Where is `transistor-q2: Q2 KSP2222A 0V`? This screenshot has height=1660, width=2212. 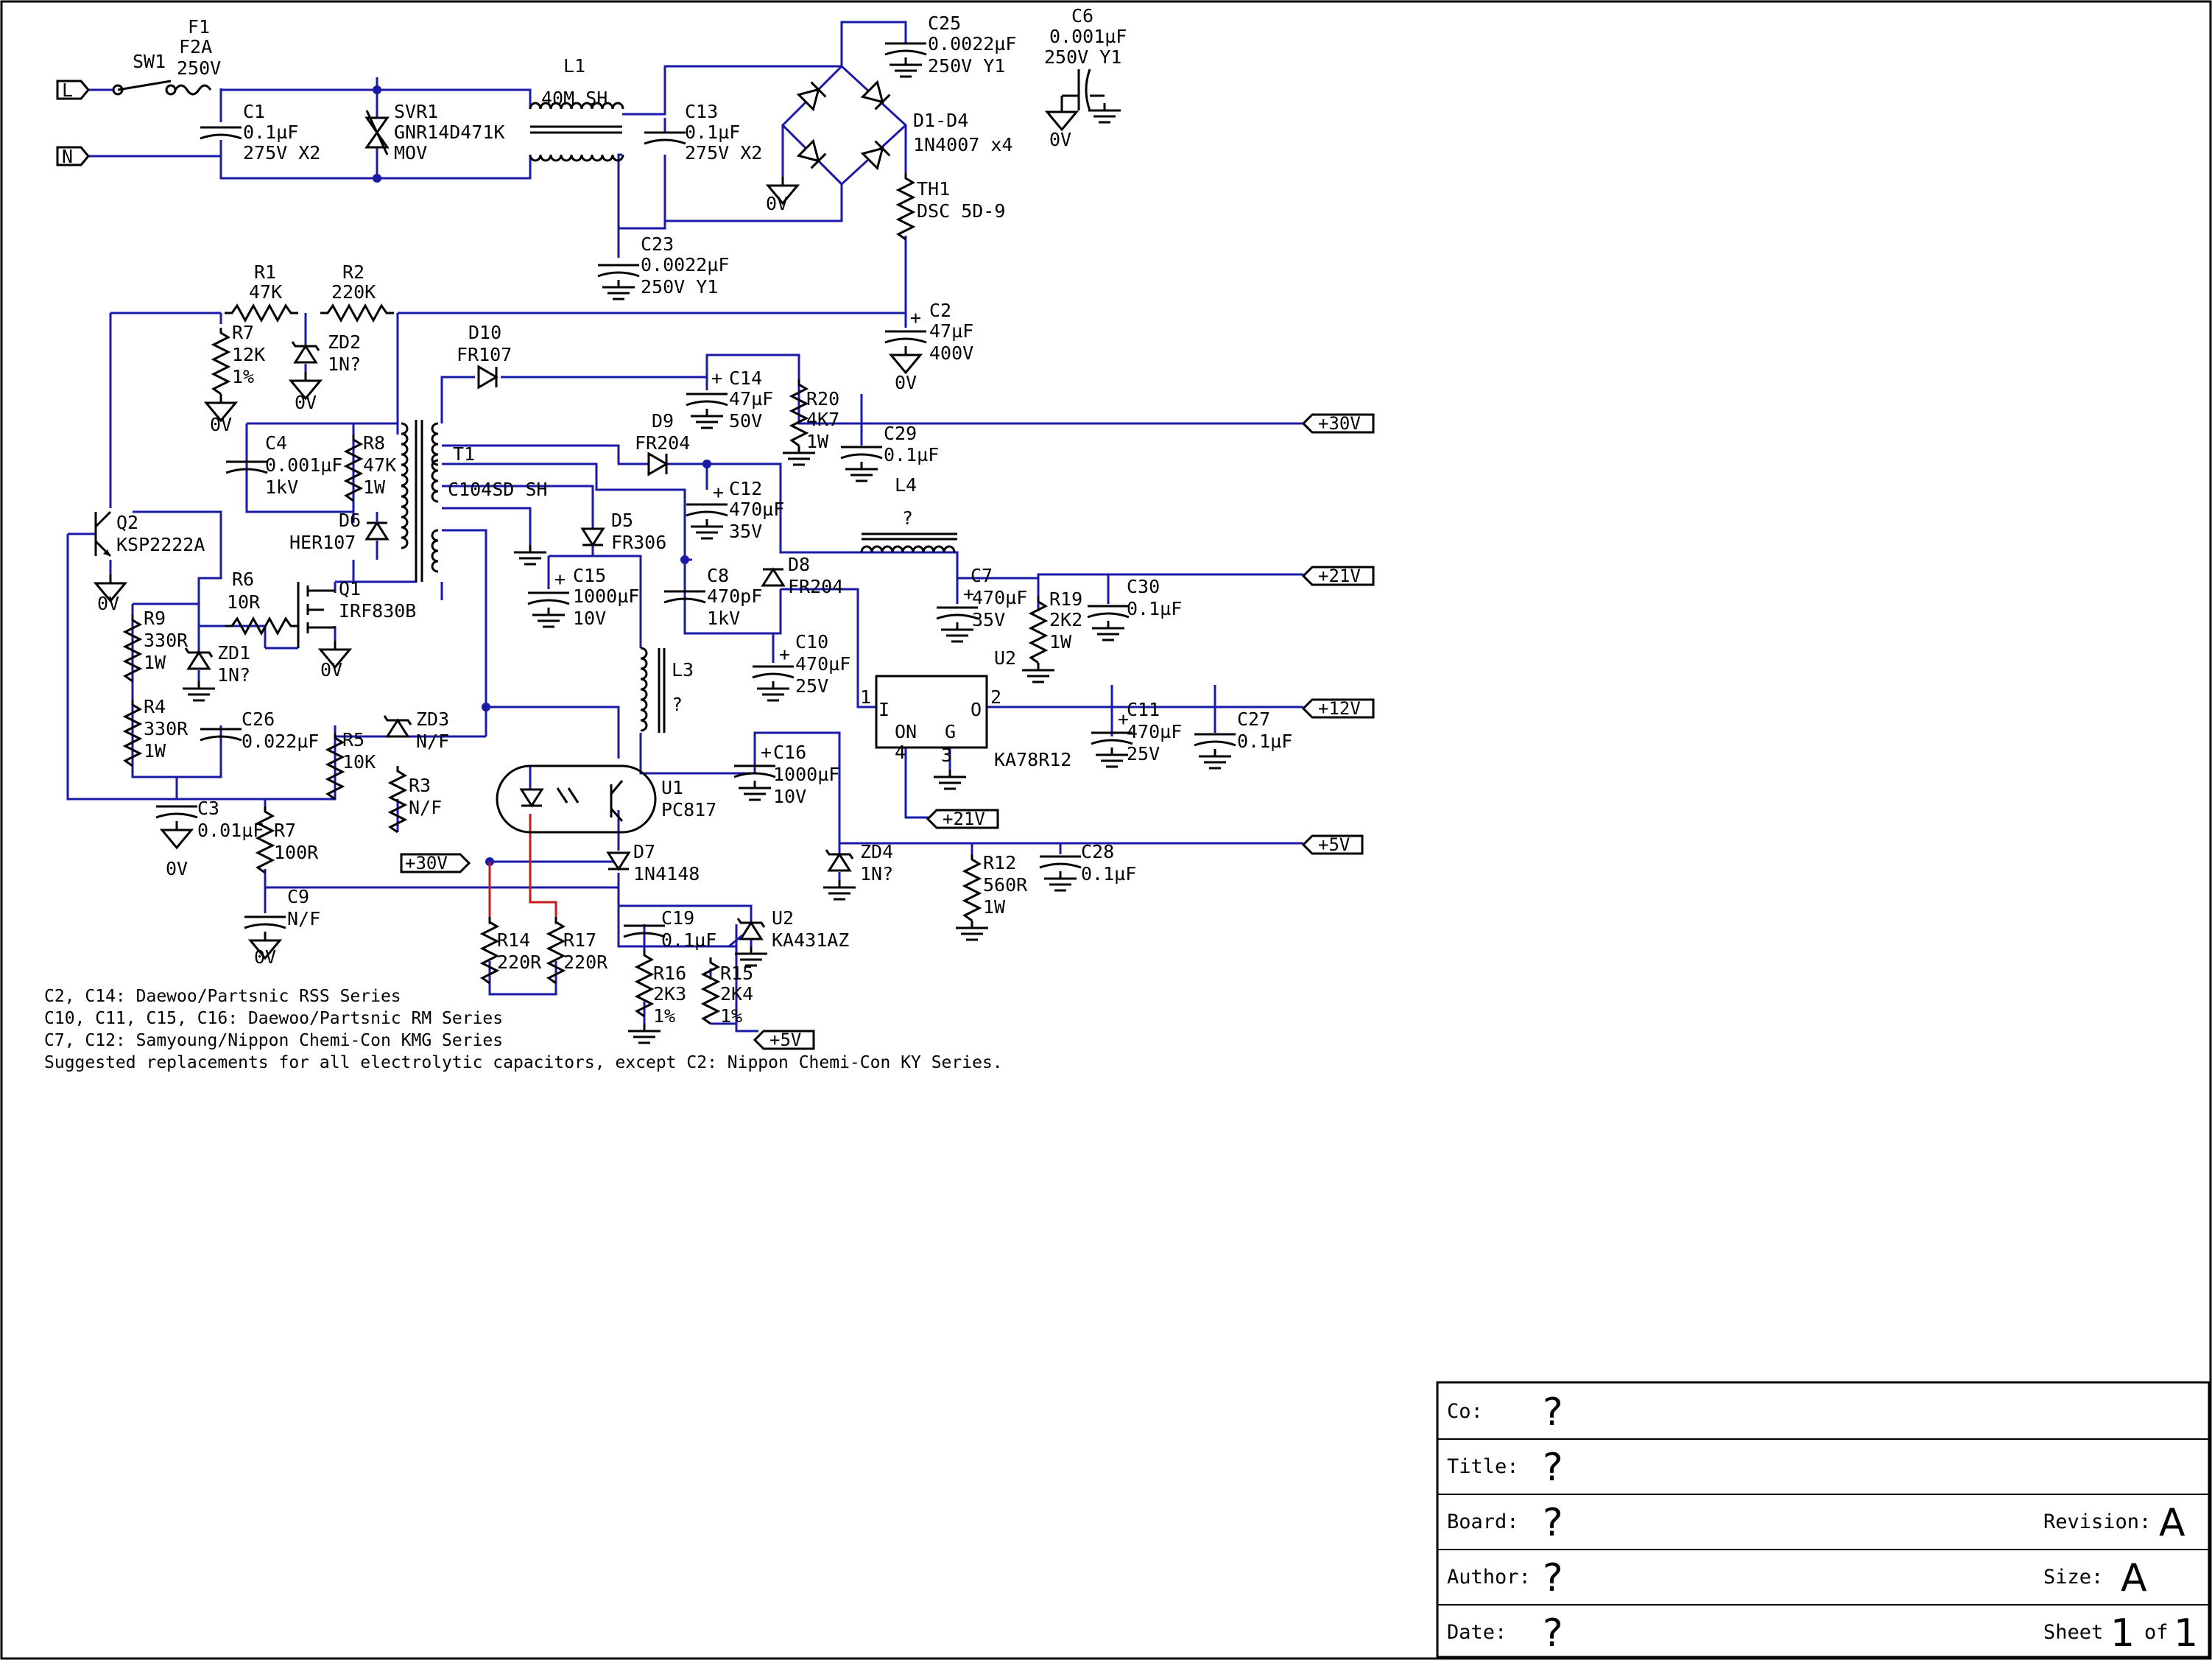
transistor-q2: Q2 KSP2222A 0V is located at coordinates (150, 562).